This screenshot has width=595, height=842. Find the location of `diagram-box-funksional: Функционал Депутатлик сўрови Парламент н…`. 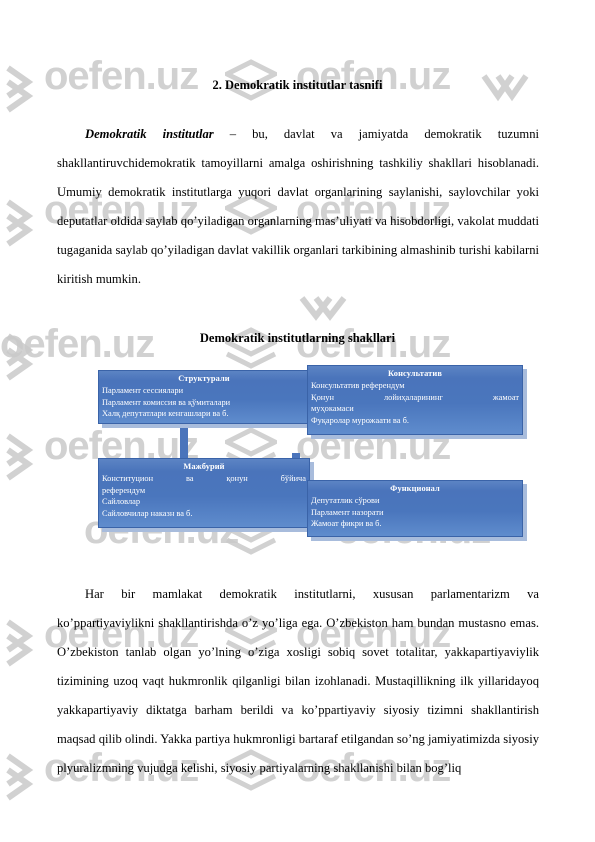

diagram-box-funksional: Функционал Депутатлик сўрови Парламент н… is located at coordinates (415, 508).